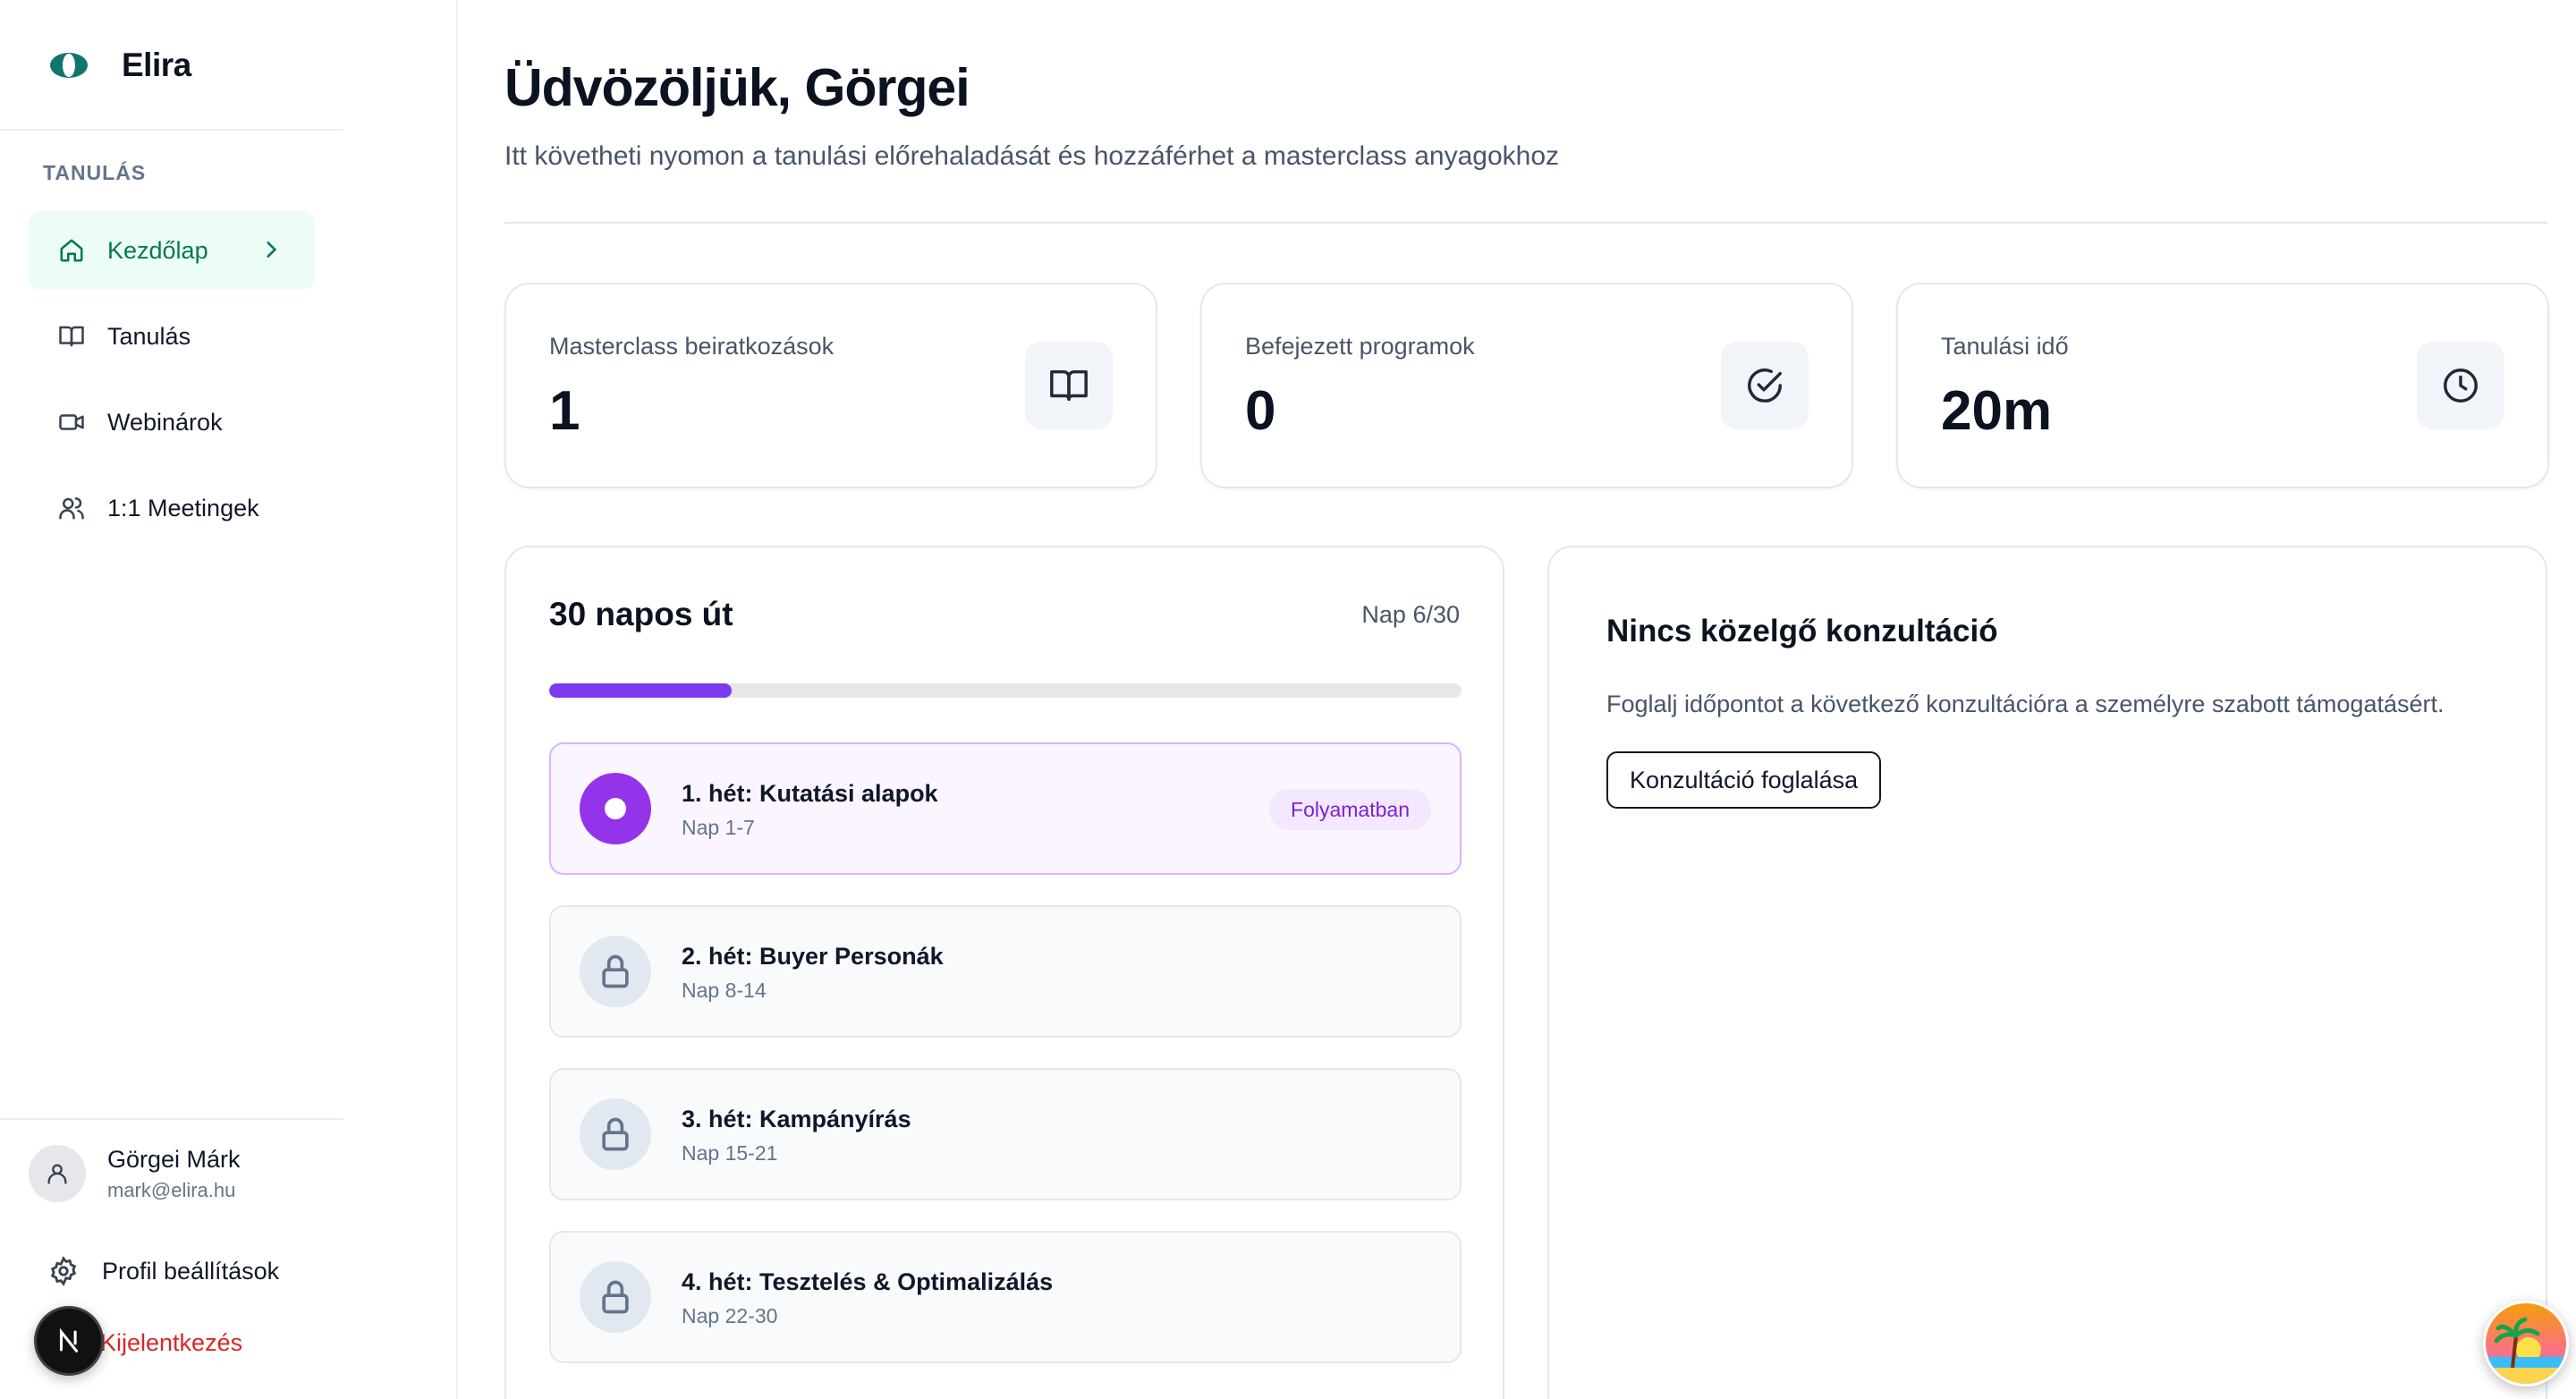 Image resolution: width=2576 pixels, height=1399 pixels. Describe the element at coordinates (830, 385) in the screenshot. I see `stat-card-enrollments: Masterclass beiratkozások 1` at that location.